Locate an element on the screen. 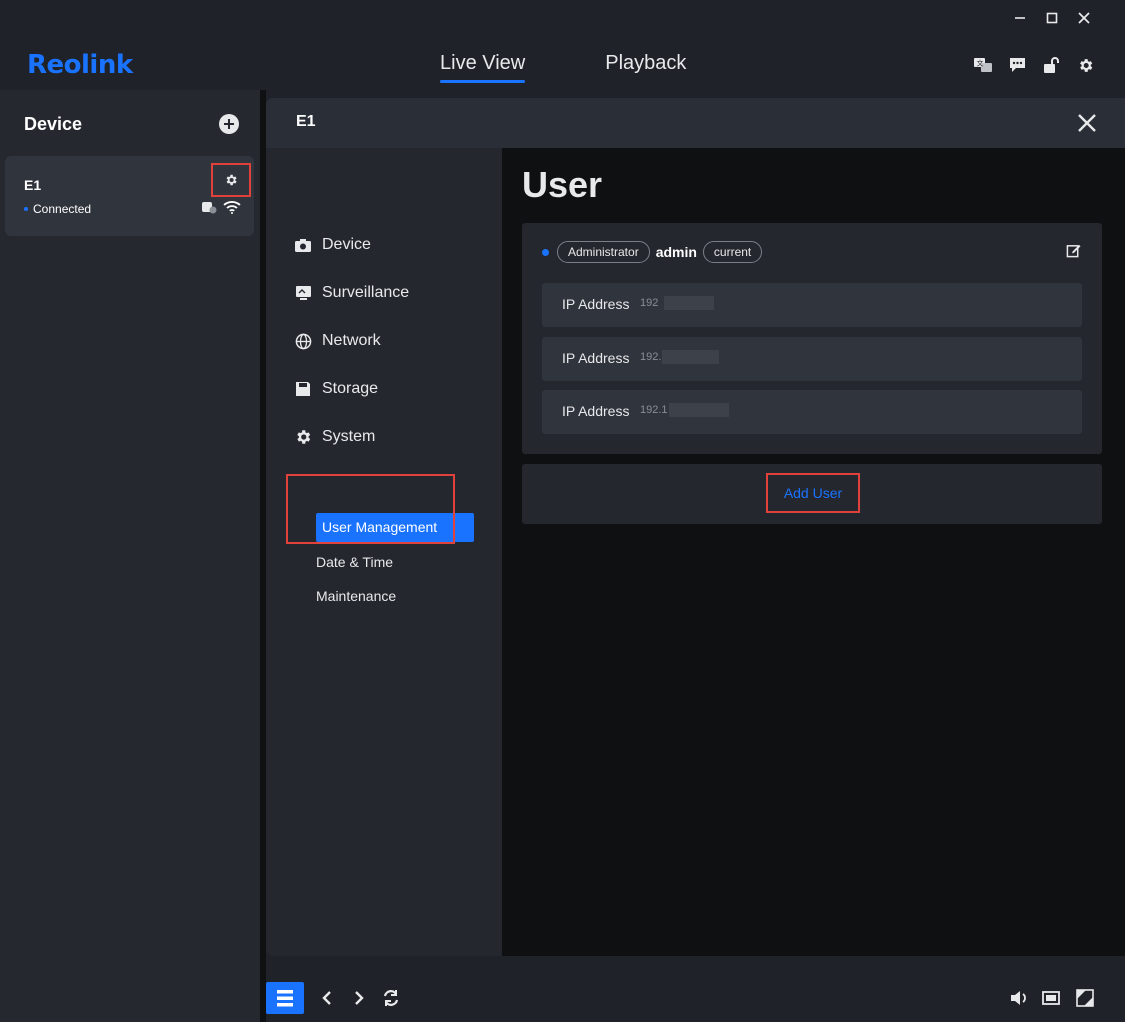 The image size is (1125, 1022). ip-row: IP Address 192. is located at coordinates (812, 359).